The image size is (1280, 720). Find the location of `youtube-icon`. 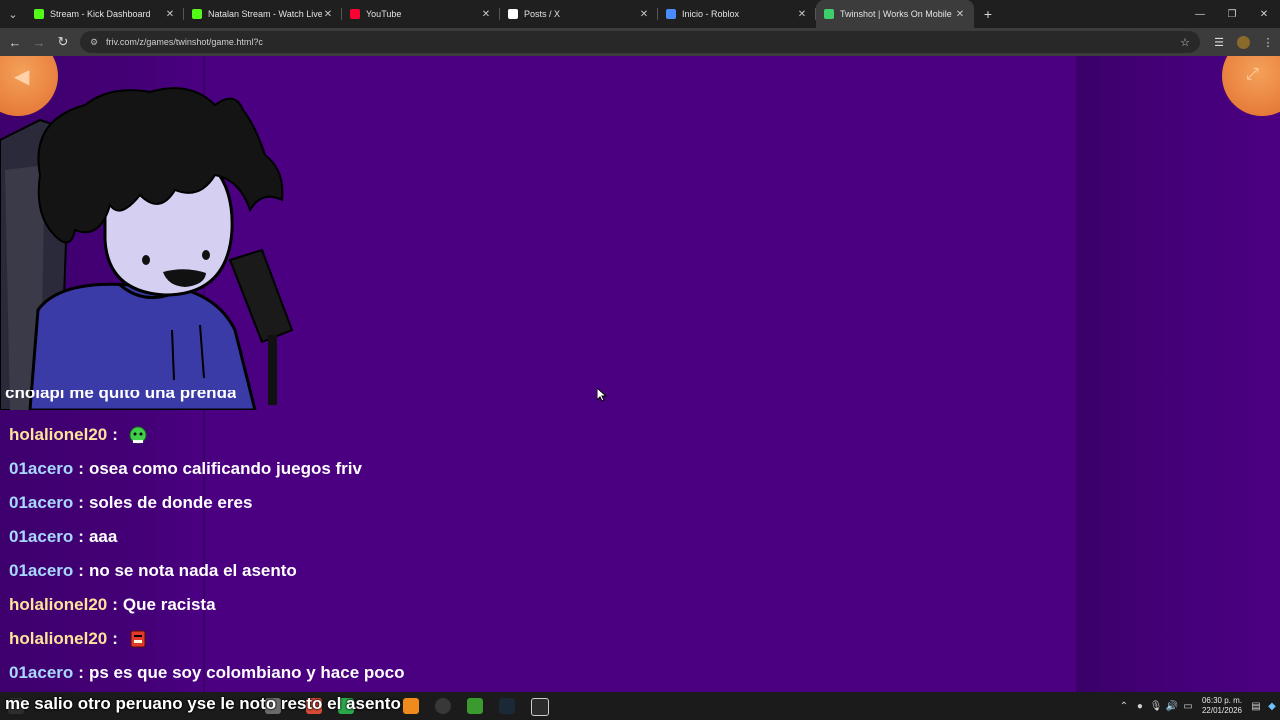

youtube-icon is located at coordinates (355, 14).